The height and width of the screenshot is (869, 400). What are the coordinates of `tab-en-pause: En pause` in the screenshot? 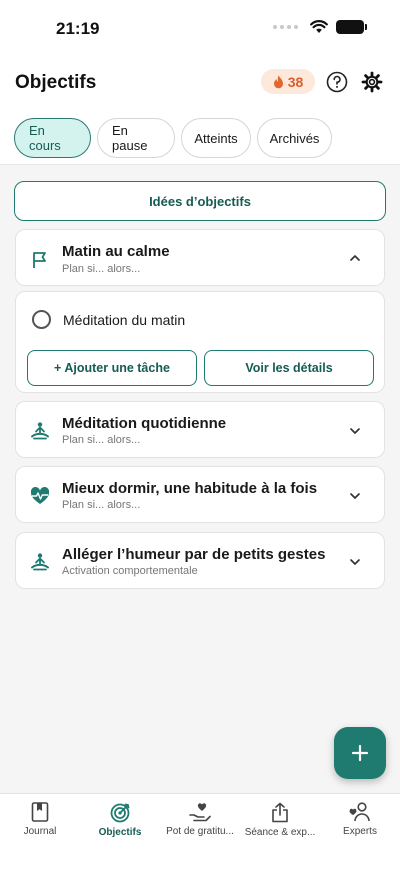 It's located at (136, 138).